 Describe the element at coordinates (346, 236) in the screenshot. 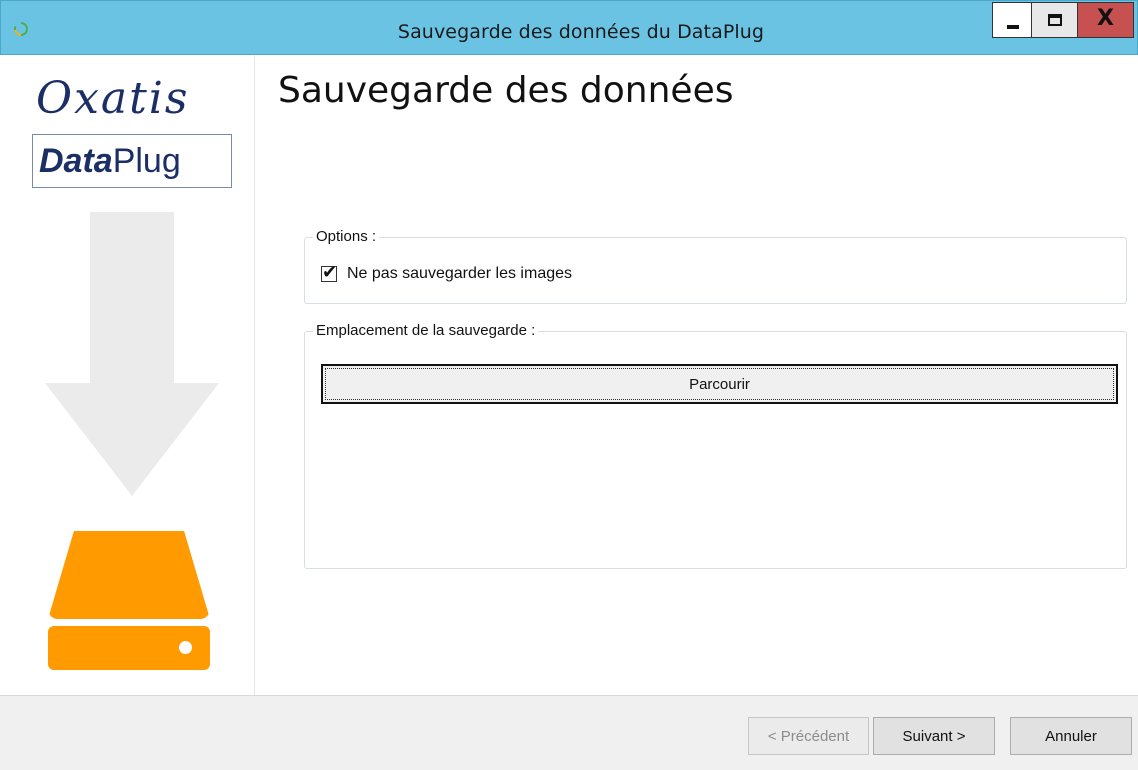

I see `options-legend: Options :` at that location.